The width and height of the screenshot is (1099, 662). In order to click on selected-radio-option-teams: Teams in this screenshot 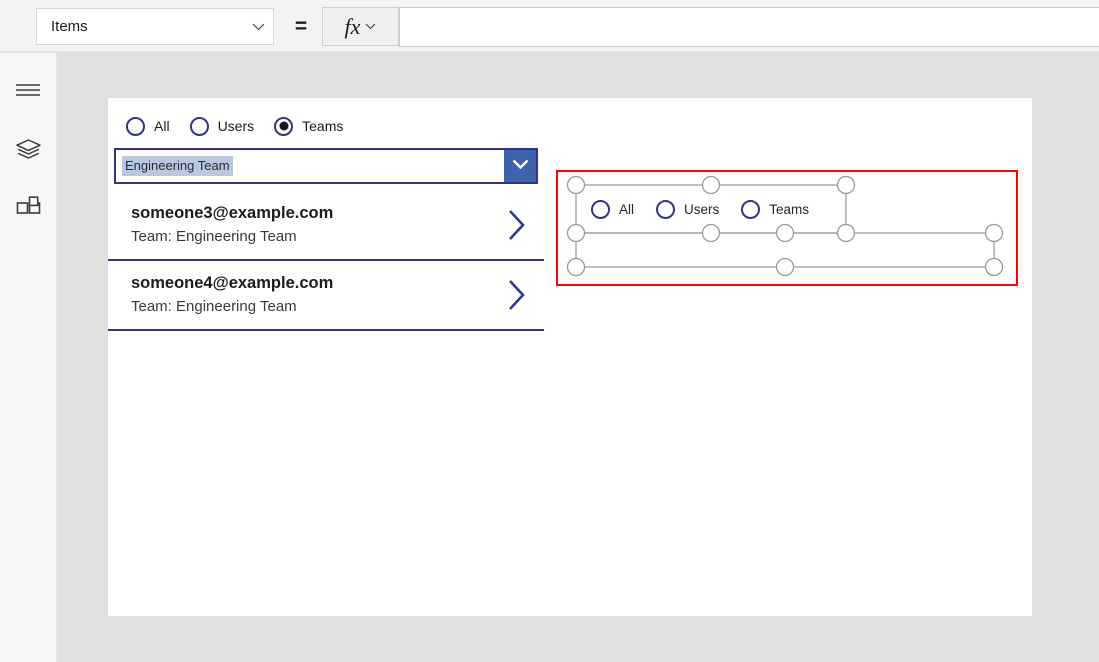, I will do `click(775, 209)`.